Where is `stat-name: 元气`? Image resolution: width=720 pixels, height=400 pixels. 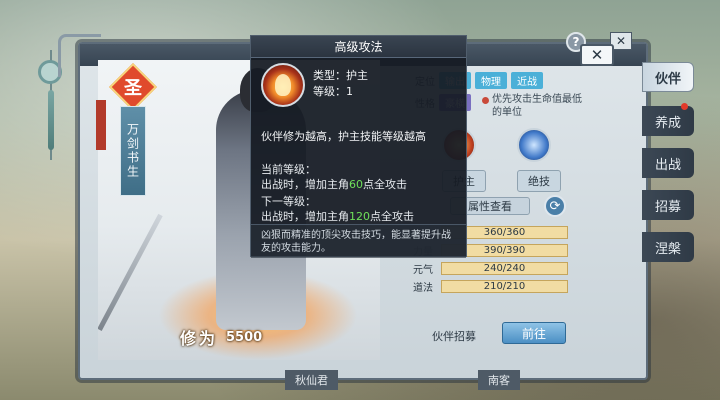
stat-name: 元气 is located at coordinates (423, 270).